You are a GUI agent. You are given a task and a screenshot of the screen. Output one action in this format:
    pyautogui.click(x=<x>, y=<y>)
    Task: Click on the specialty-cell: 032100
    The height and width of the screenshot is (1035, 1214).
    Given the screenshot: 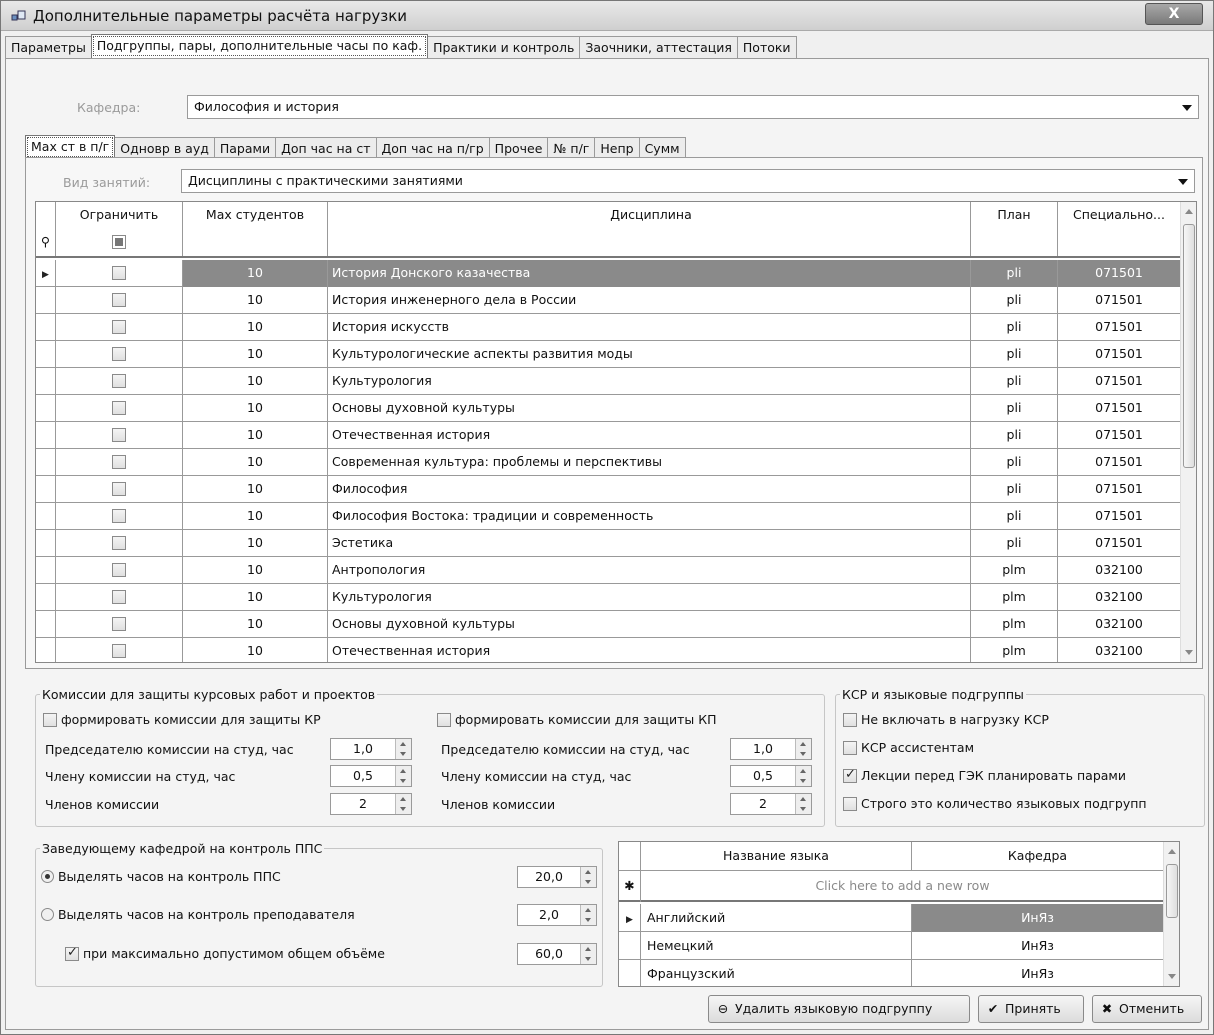 What is the action you would take?
    pyautogui.click(x=1119, y=650)
    